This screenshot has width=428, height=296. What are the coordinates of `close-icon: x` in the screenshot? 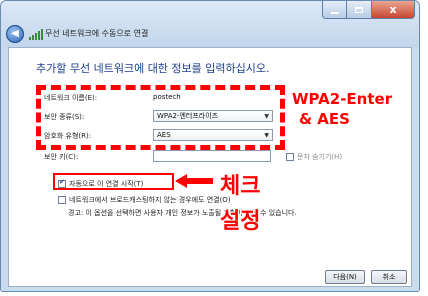 It's located at (393, 9).